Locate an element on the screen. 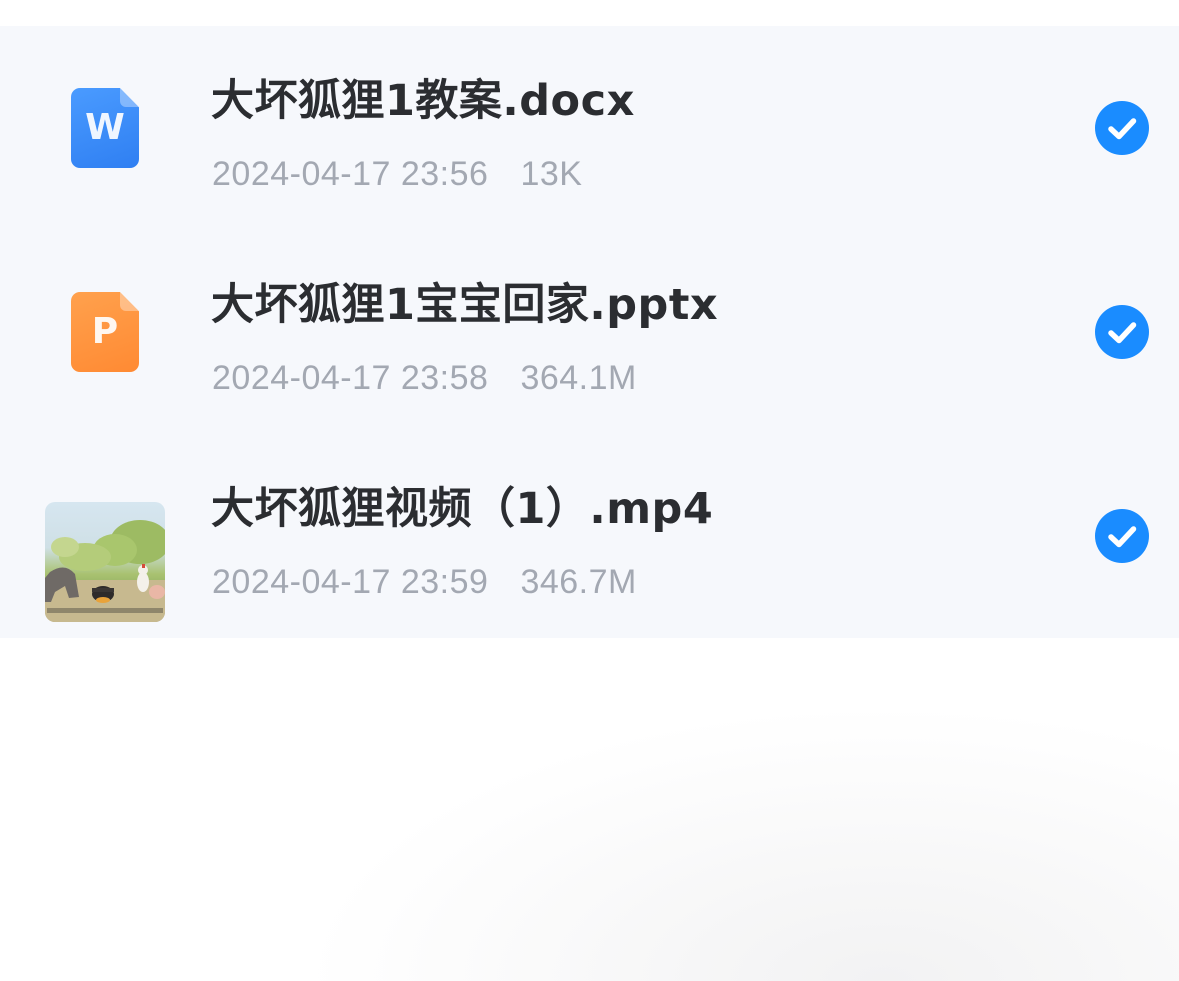 This screenshot has width=1179, height=981. file-name: 大坏狐狸1教案.docx is located at coordinates (423, 101).